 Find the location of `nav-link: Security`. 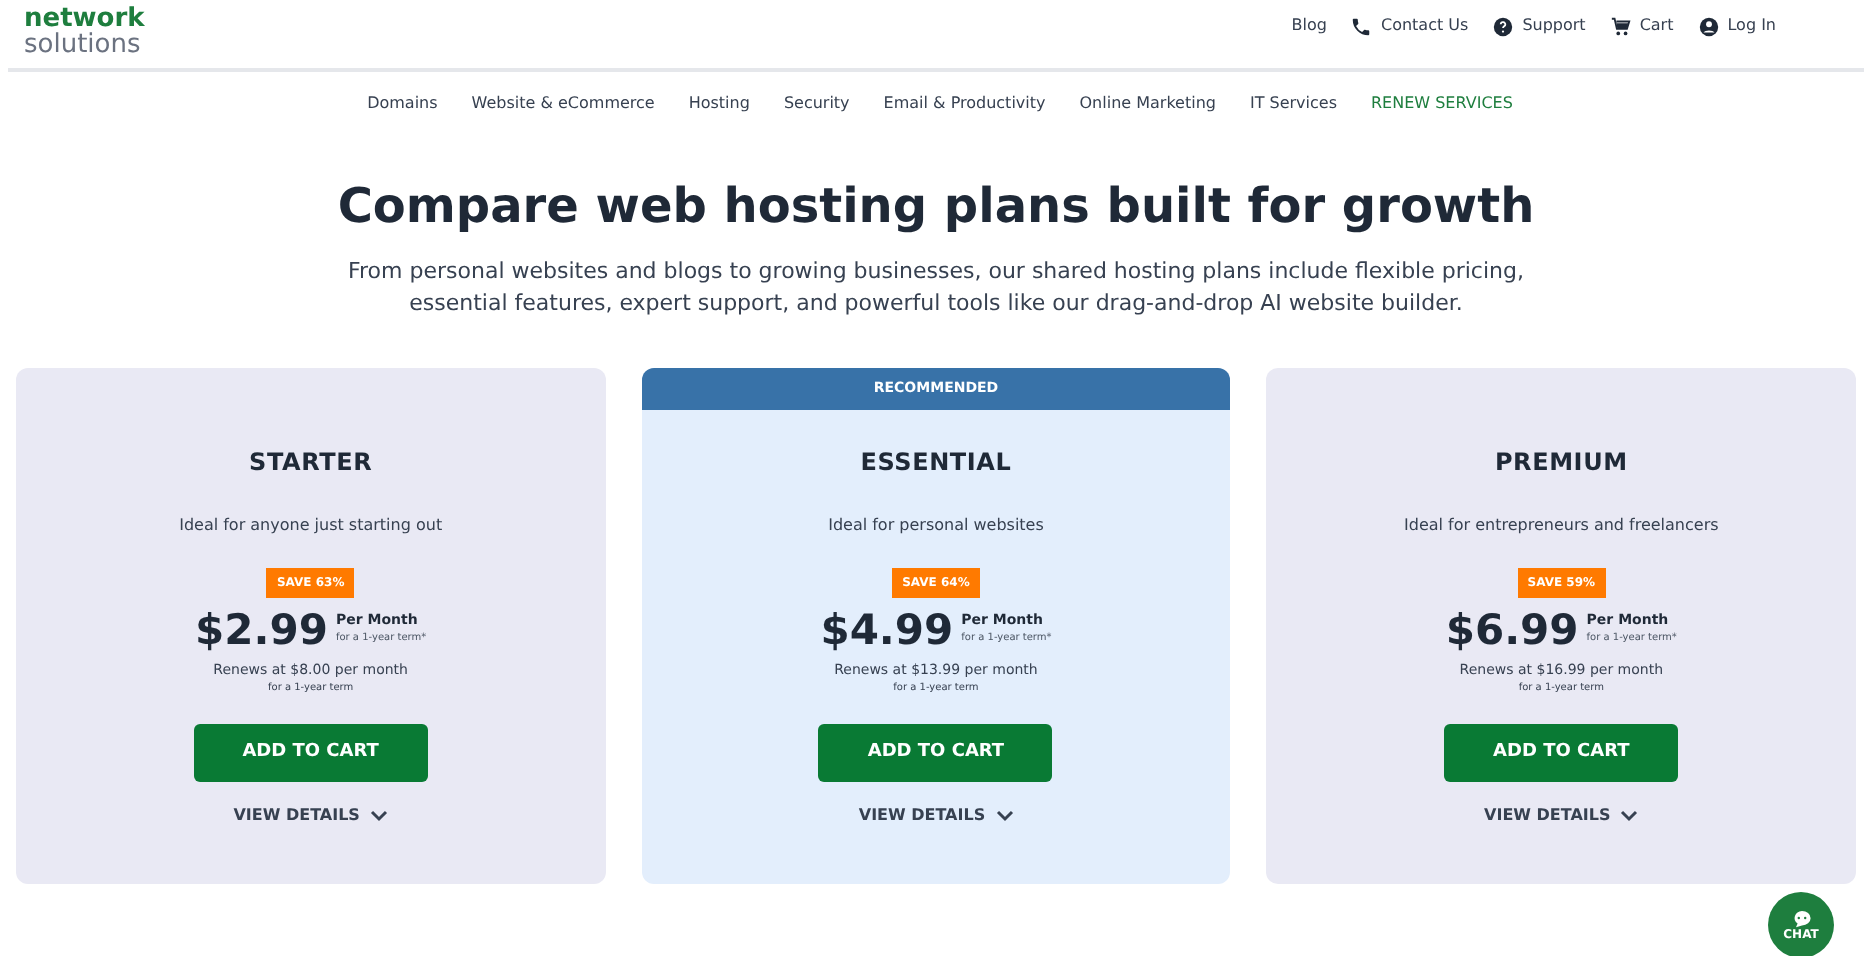

nav-link: Security is located at coordinates (816, 104).